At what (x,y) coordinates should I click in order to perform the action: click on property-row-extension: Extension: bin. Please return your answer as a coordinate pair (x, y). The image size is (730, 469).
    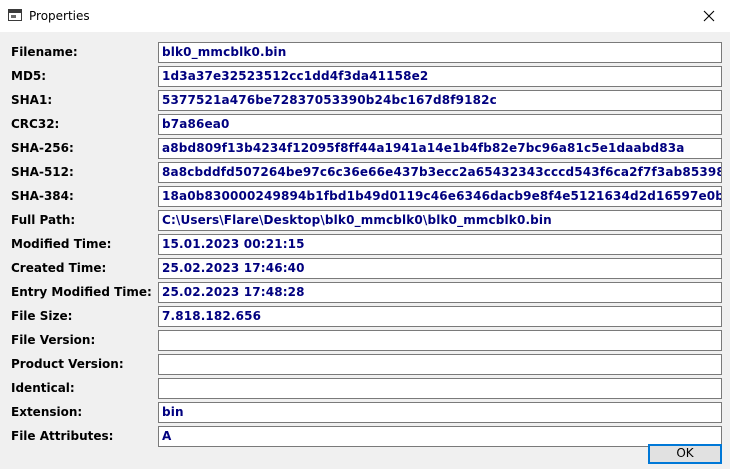
    Looking at the image, I should click on (365, 413).